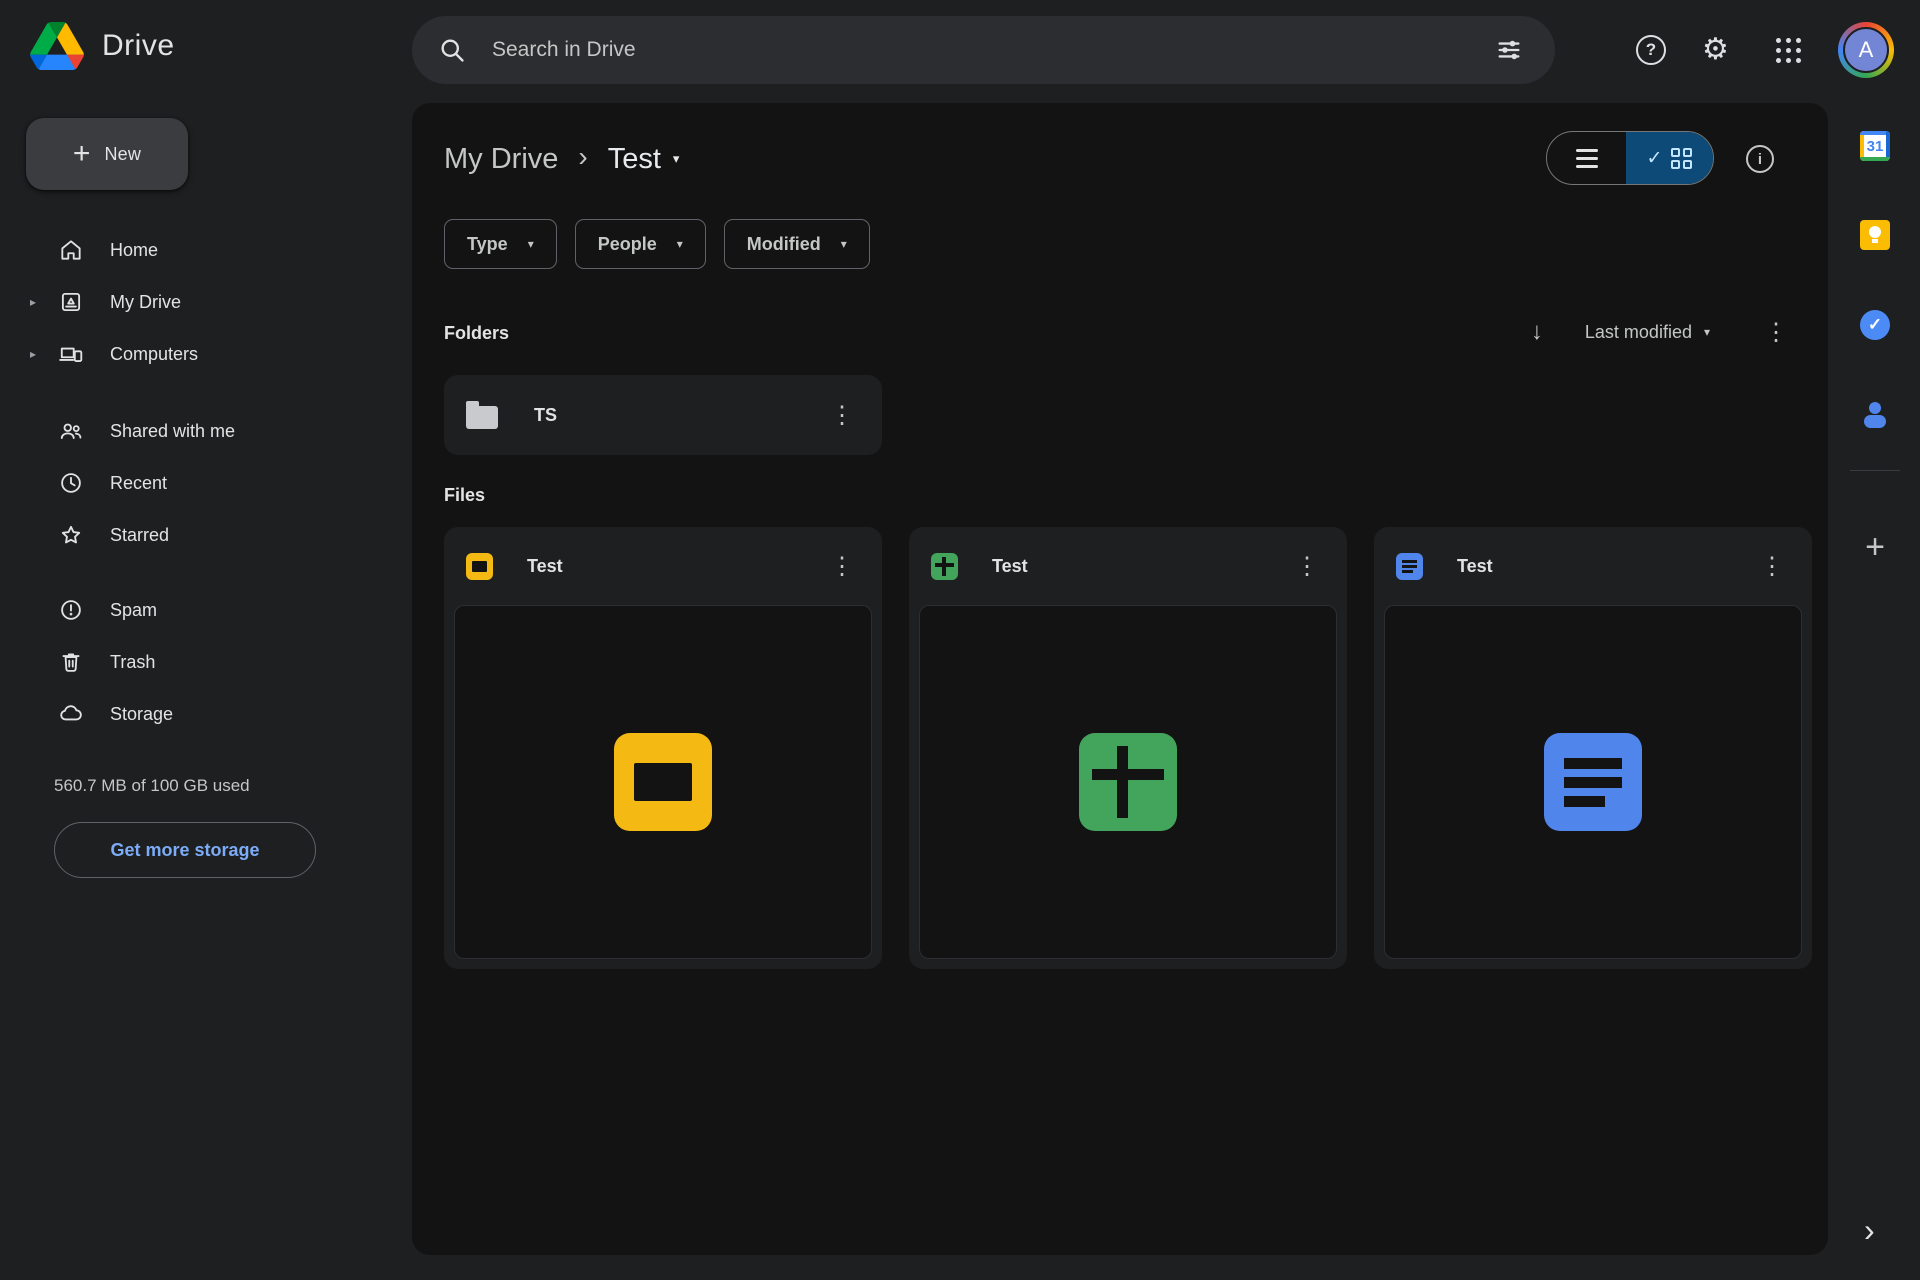 This screenshot has height=1280, width=1920. I want to click on my-drive-icon, so click(71, 302).